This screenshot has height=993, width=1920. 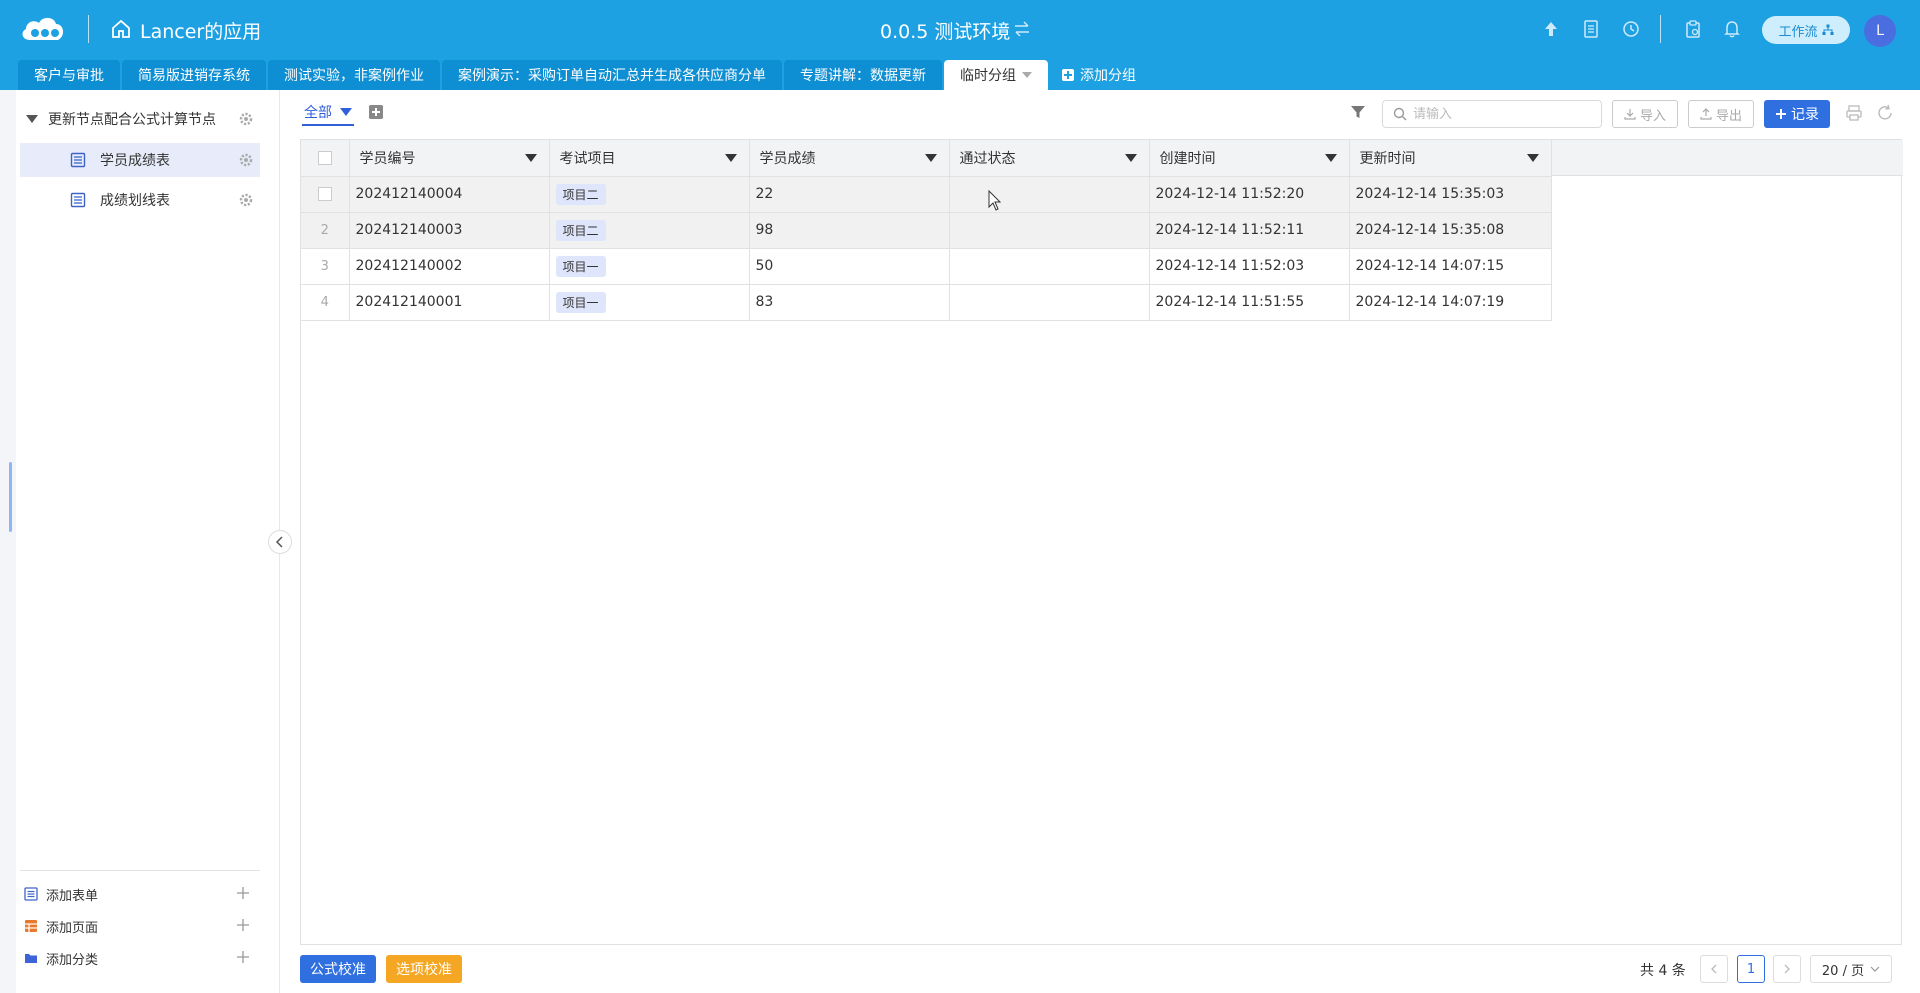 What do you see at coordinates (1027, 75) in the screenshot?
I see `chevron-down-icon` at bounding box center [1027, 75].